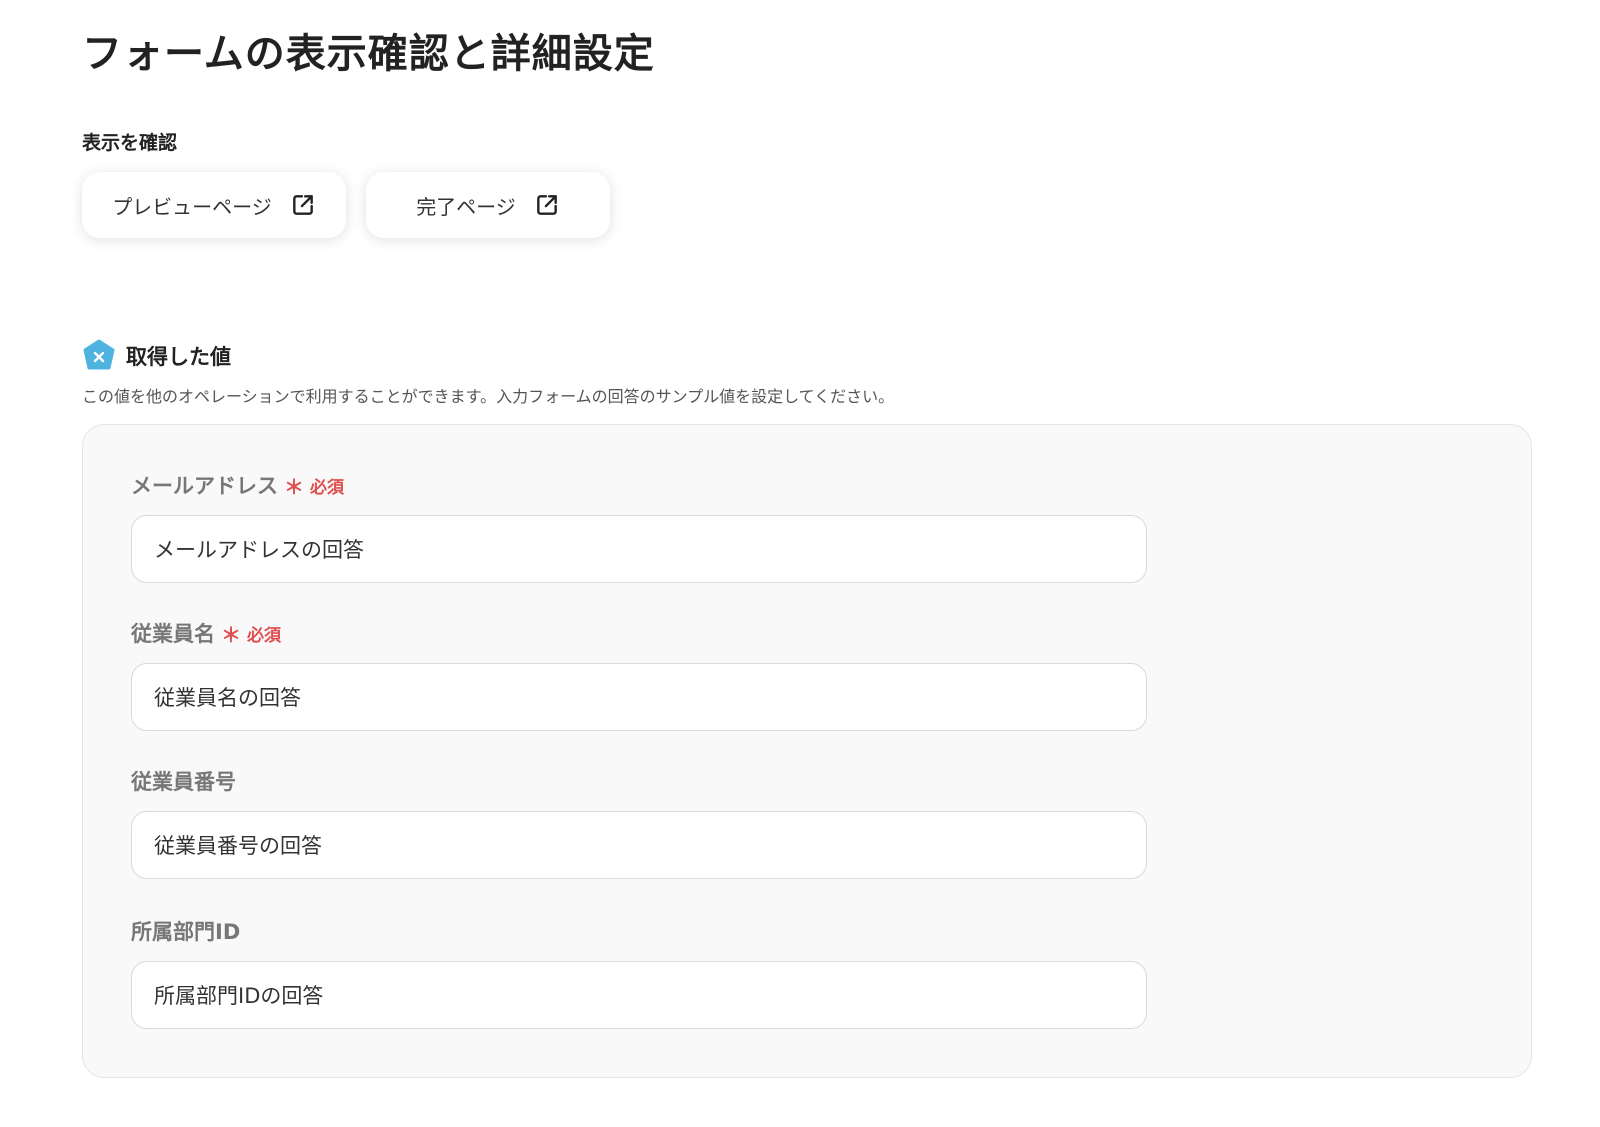 This screenshot has width=1600, height=1127. Describe the element at coordinates (639, 995) in the screenshot. I see `department-id-sample-input` at that location.